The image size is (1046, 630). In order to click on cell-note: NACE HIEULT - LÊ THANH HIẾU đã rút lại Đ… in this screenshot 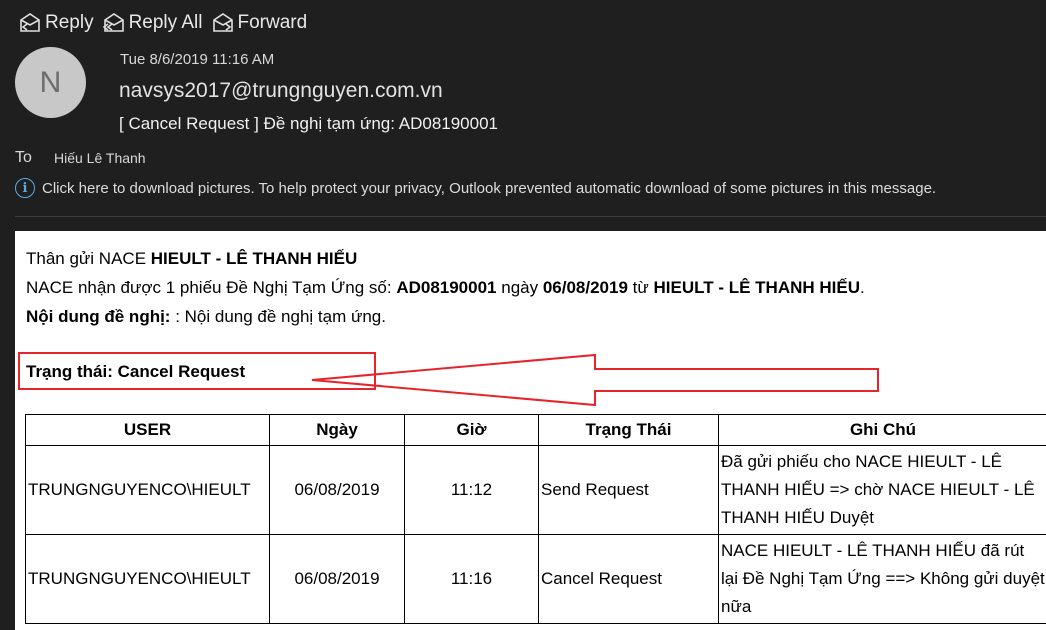, I will do `click(882, 579)`.